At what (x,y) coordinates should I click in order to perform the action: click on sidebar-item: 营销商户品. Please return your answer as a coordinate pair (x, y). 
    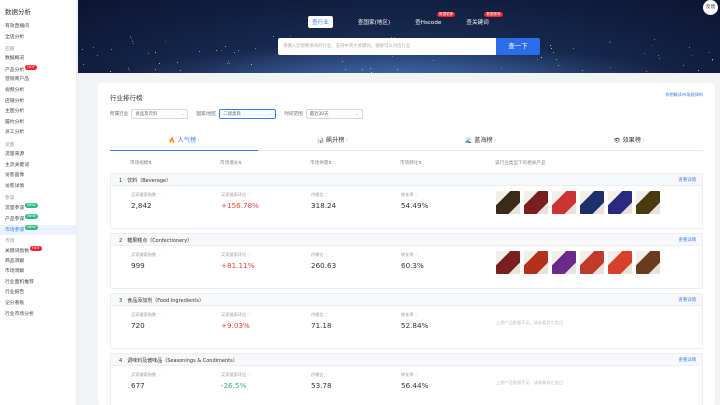
    Looking at the image, I should click on (38, 80).